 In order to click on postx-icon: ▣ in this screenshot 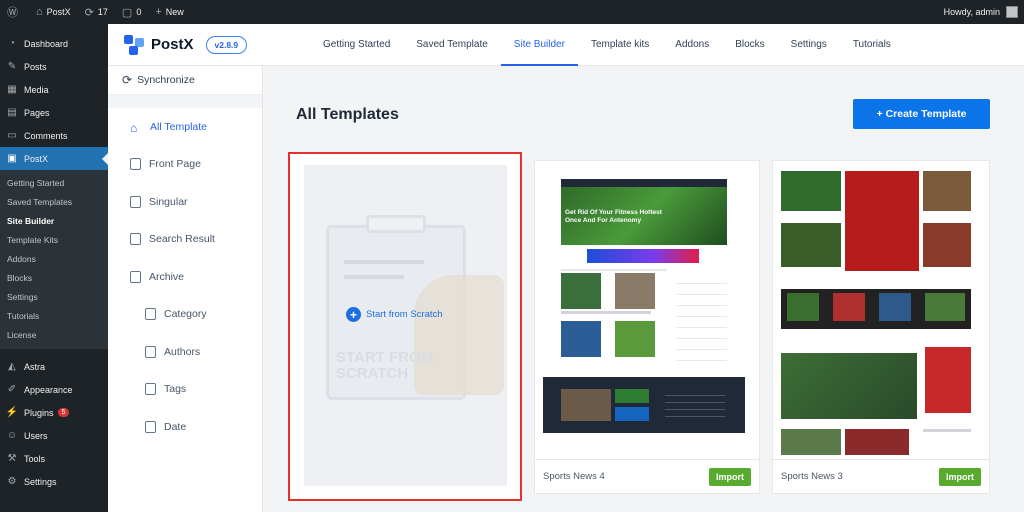, I will do `click(12, 158)`.